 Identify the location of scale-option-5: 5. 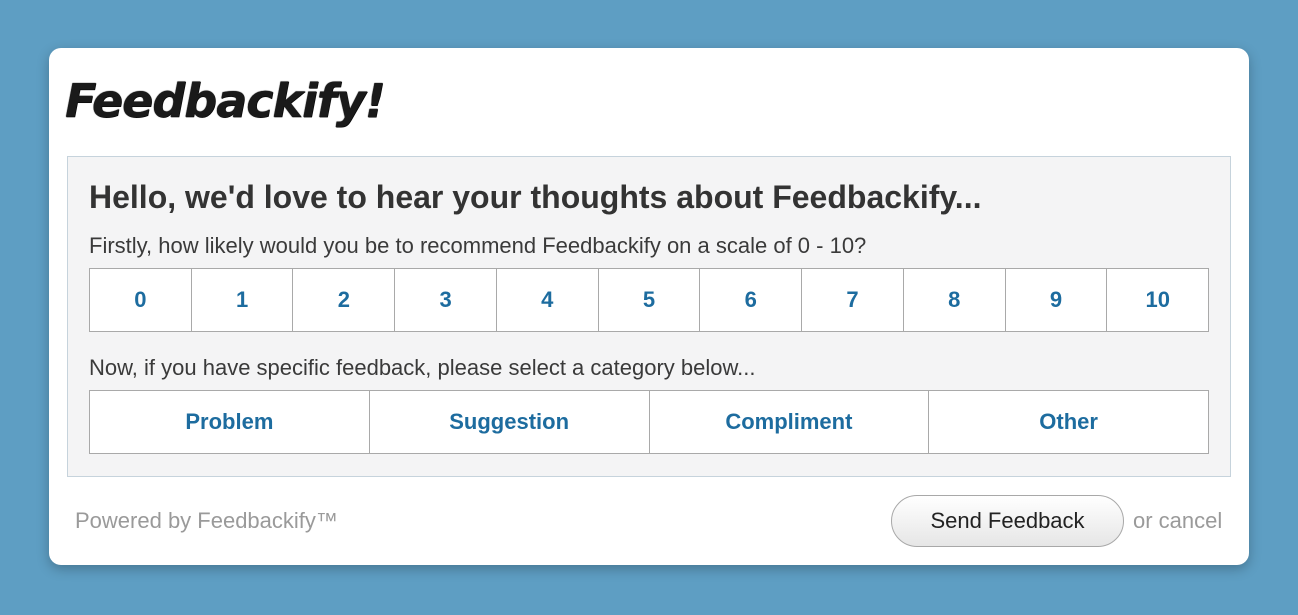
(648, 300).